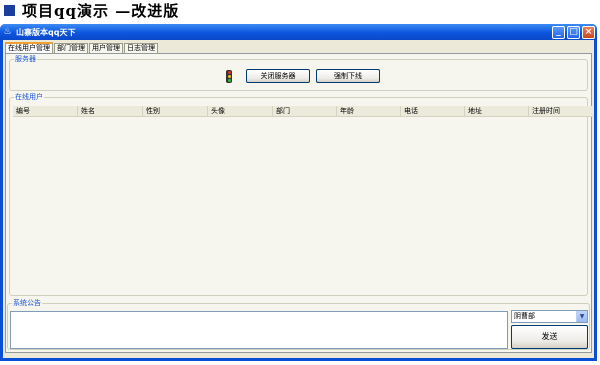 The height and width of the screenshot is (365, 600). Describe the element at coordinates (141, 48) in the screenshot. I see `tab-log-management: 日志管理` at that location.